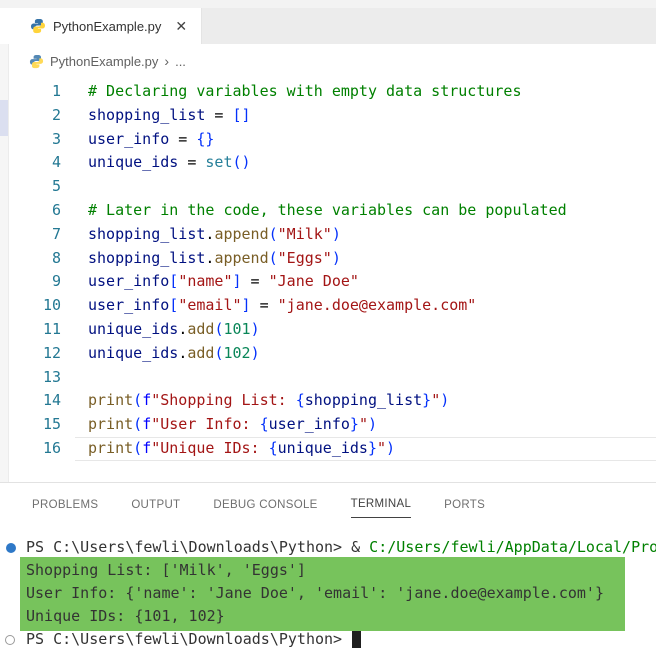  I want to click on terminal-line: Shopping List: ['Milk', 'Eggs'], so click(328, 570).